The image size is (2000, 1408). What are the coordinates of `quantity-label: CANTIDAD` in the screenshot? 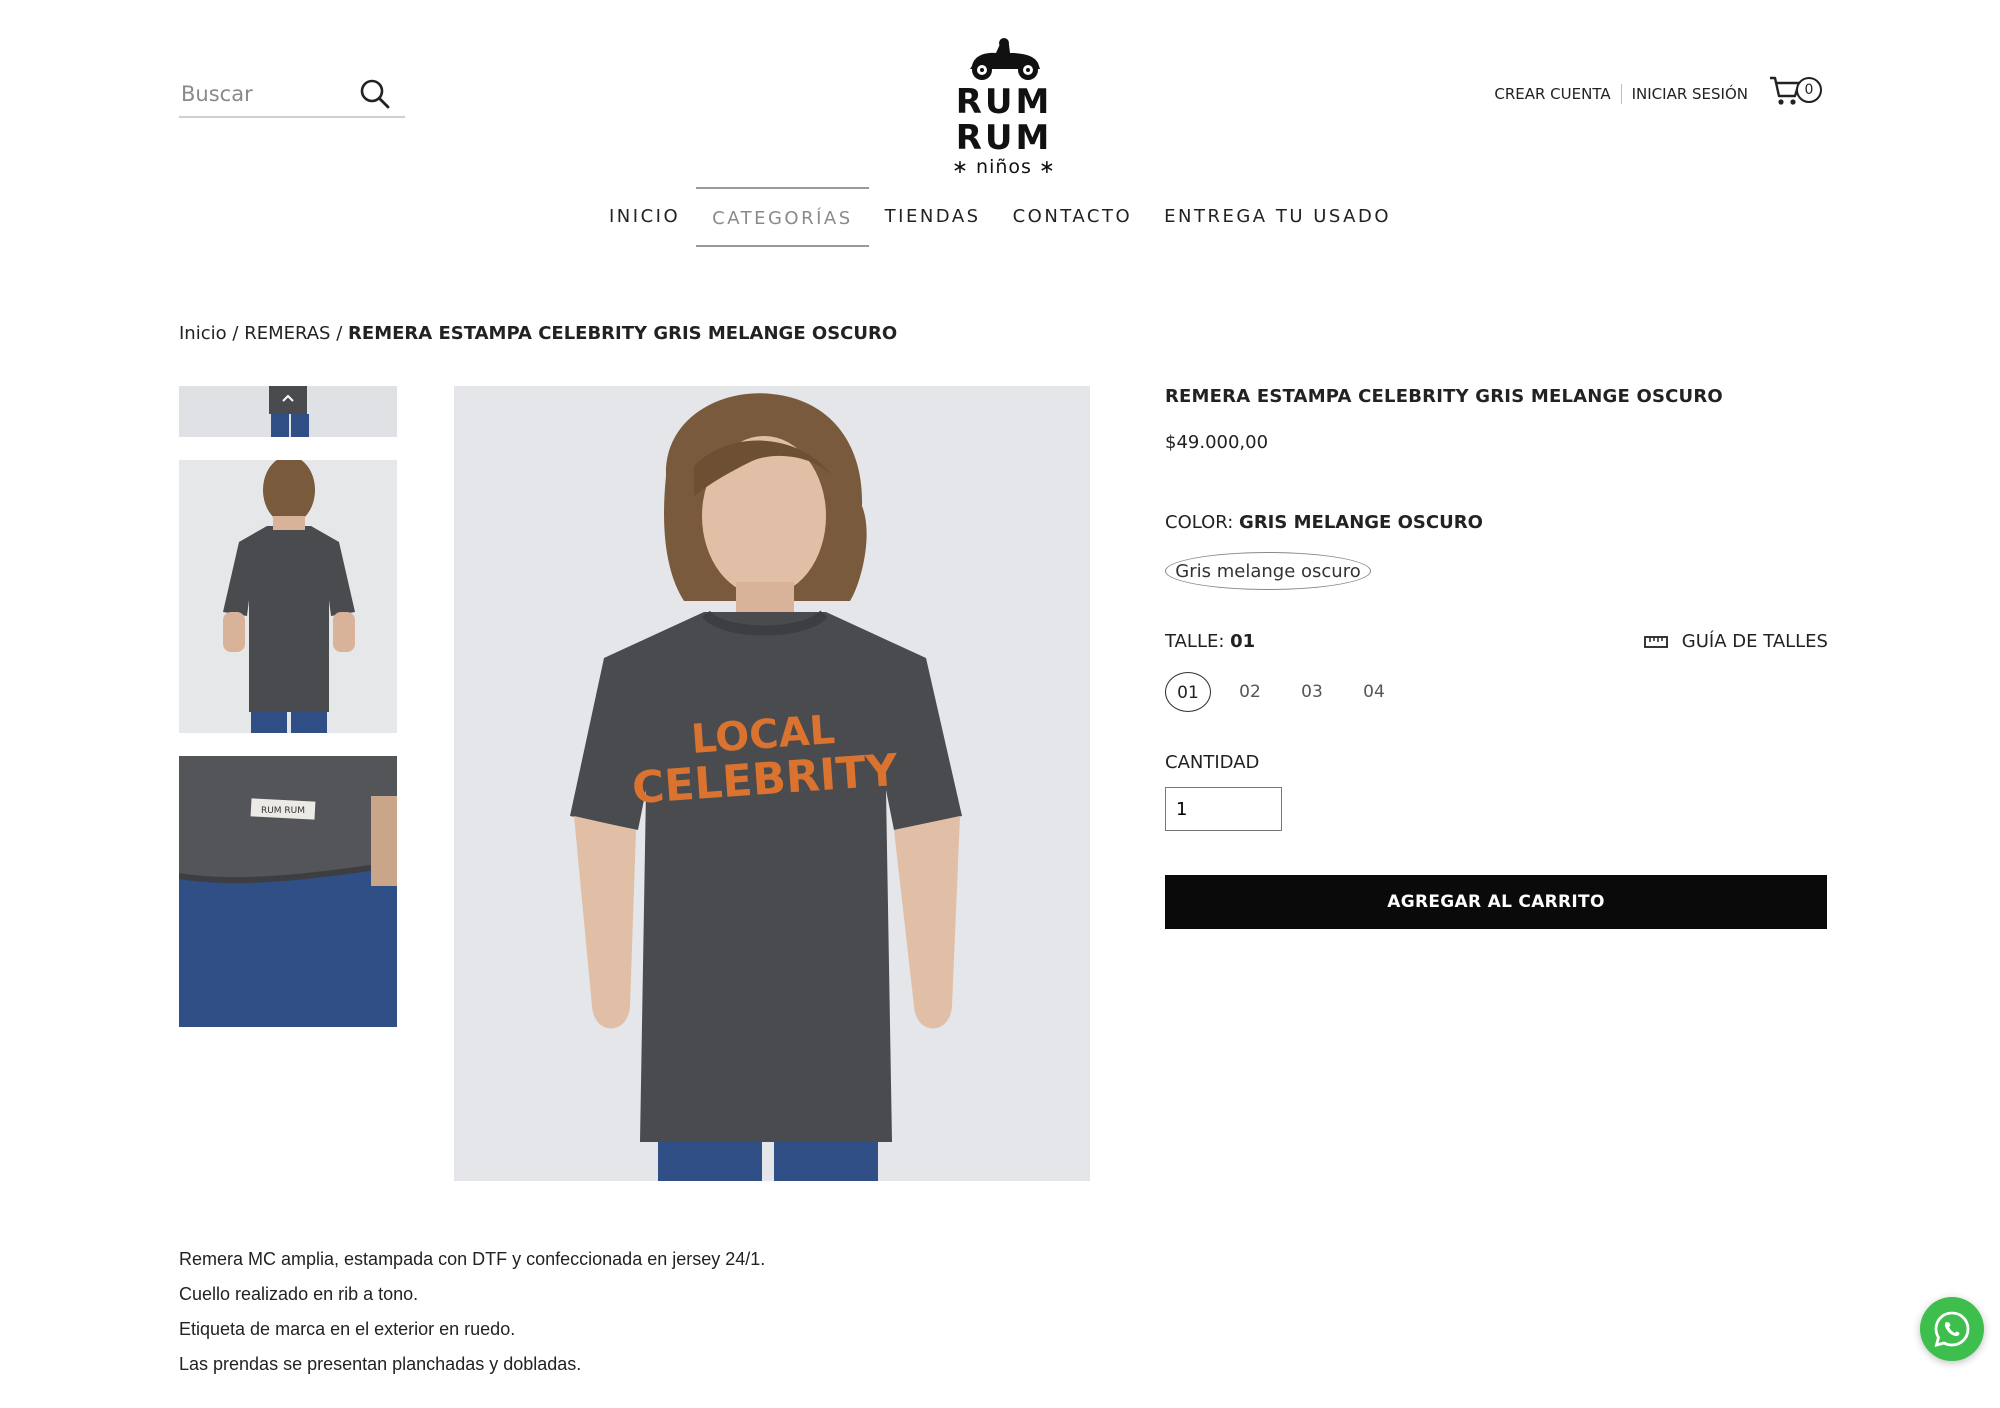 It's located at (1212, 762).